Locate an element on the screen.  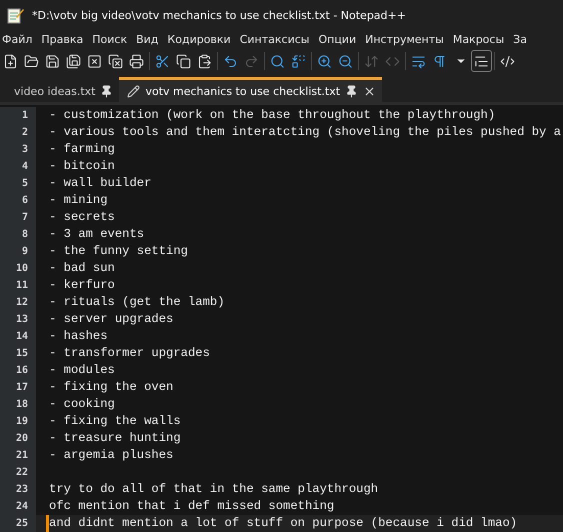
line-number: 1 is located at coordinates (18, 115).